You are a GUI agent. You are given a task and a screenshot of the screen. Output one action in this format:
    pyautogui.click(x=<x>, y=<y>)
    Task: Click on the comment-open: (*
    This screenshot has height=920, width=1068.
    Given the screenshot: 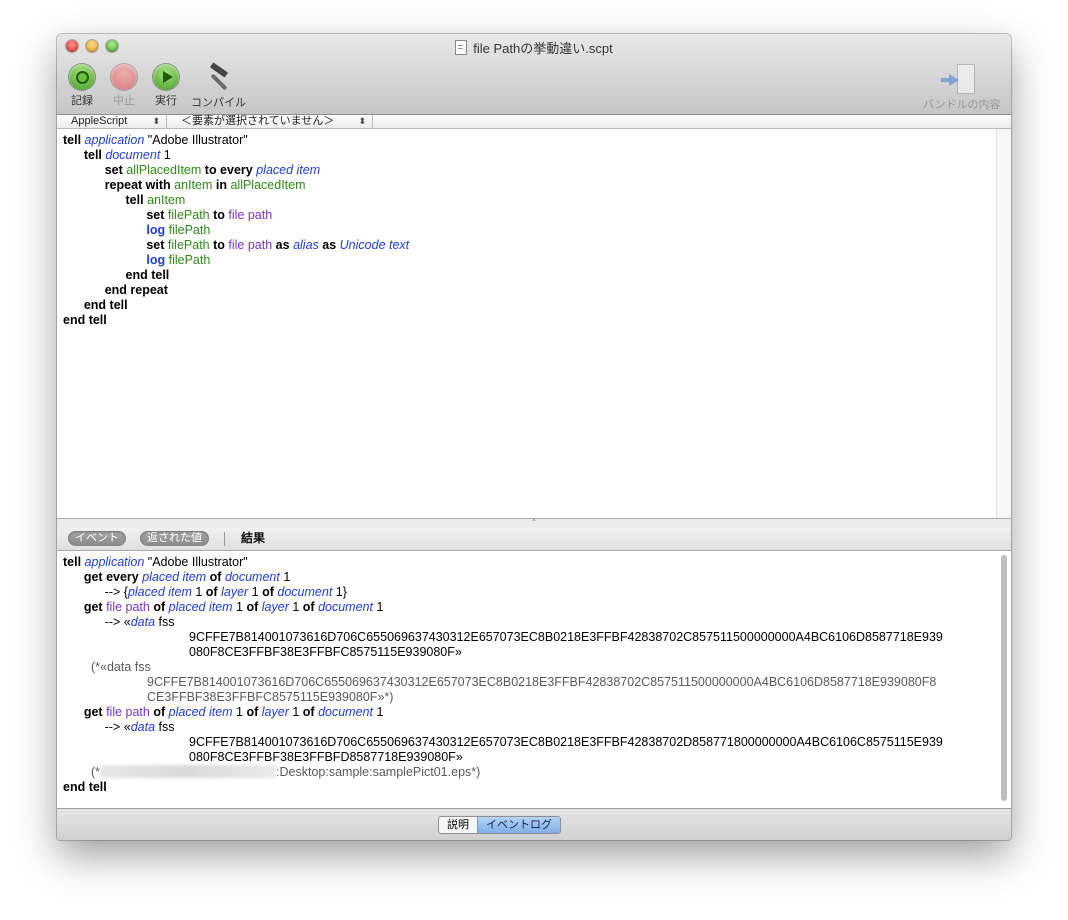 What is the action you would take?
    pyautogui.click(x=96, y=772)
    